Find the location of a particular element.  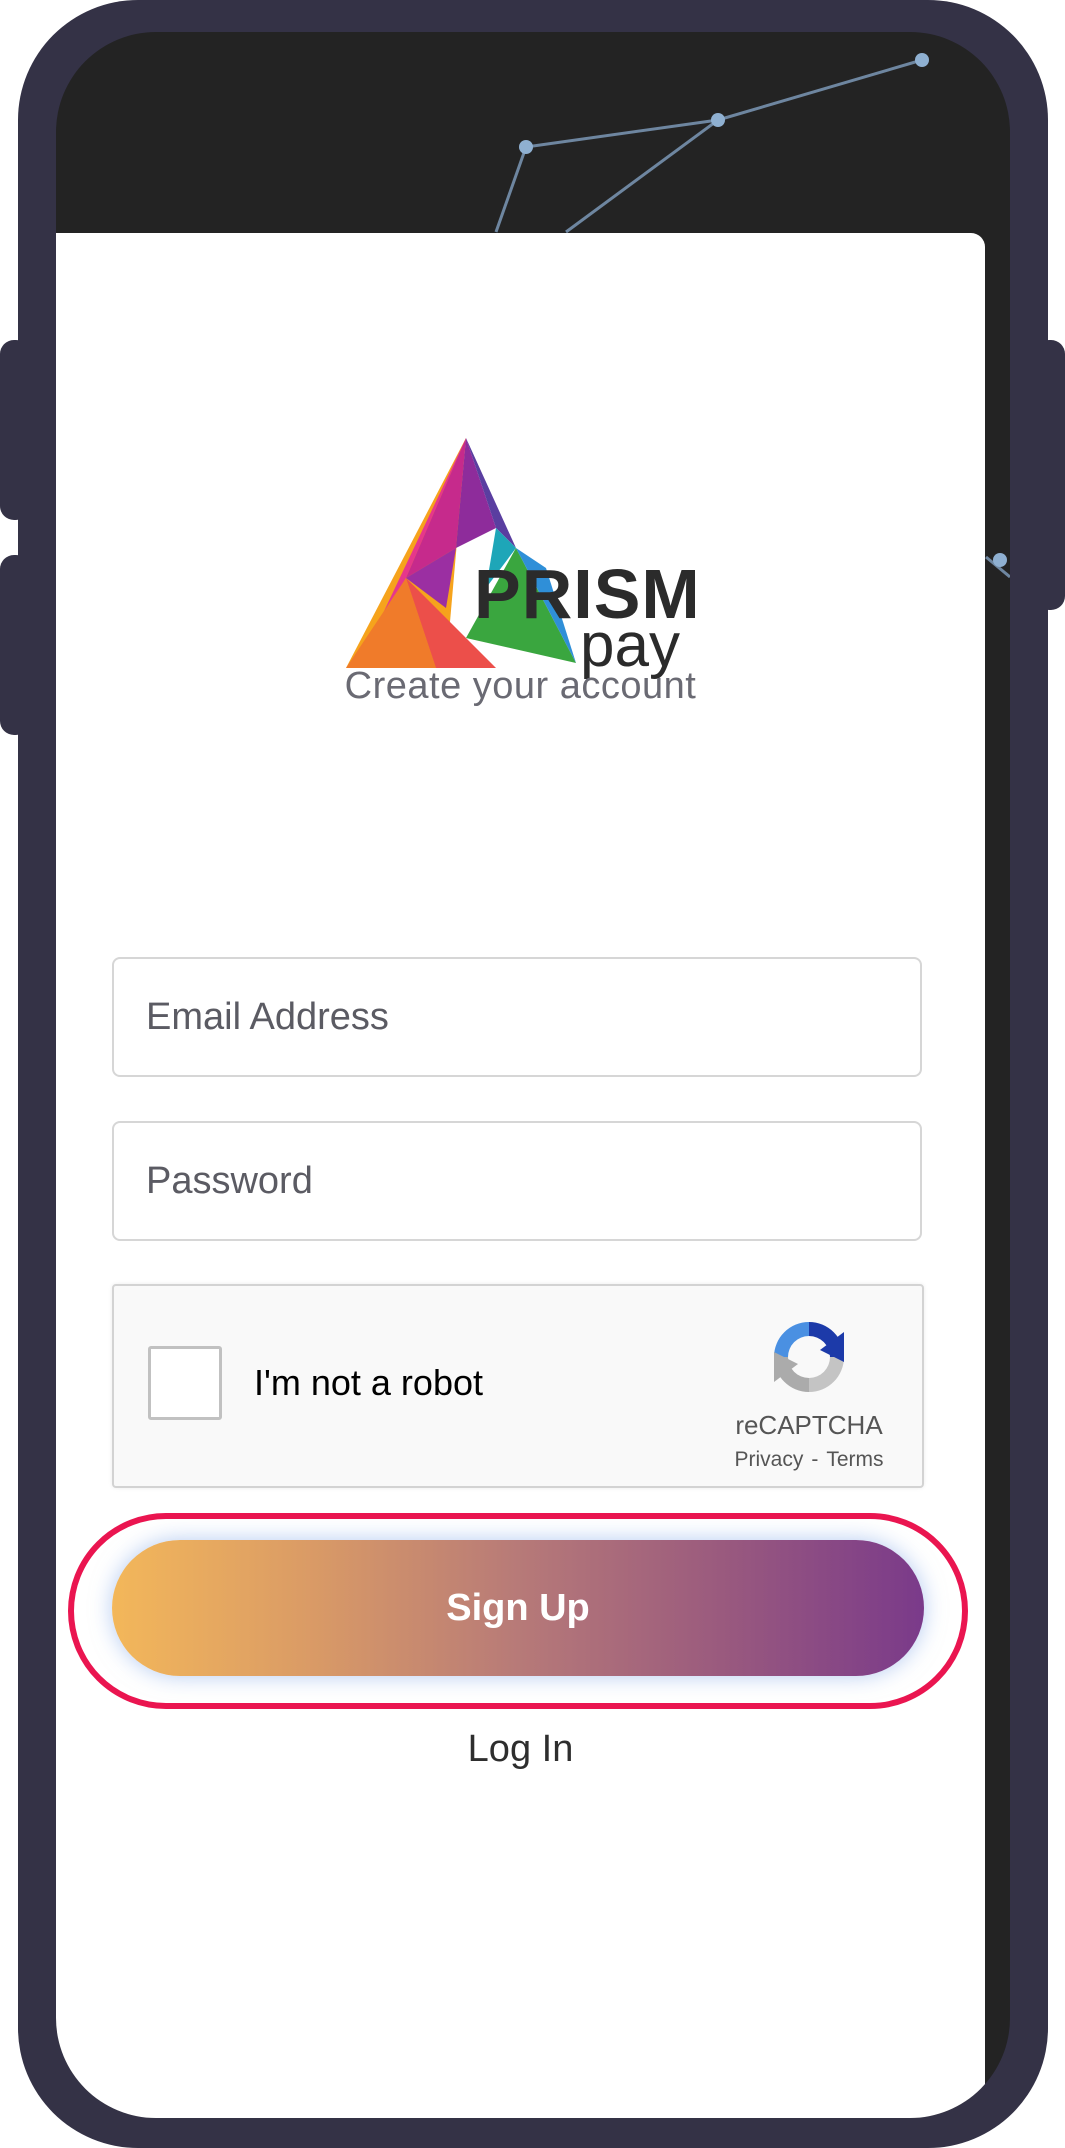

recaptcha-widget: I'm not a robot reCAPTCHA Privacy - Terms is located at coordinates (518, 1386).